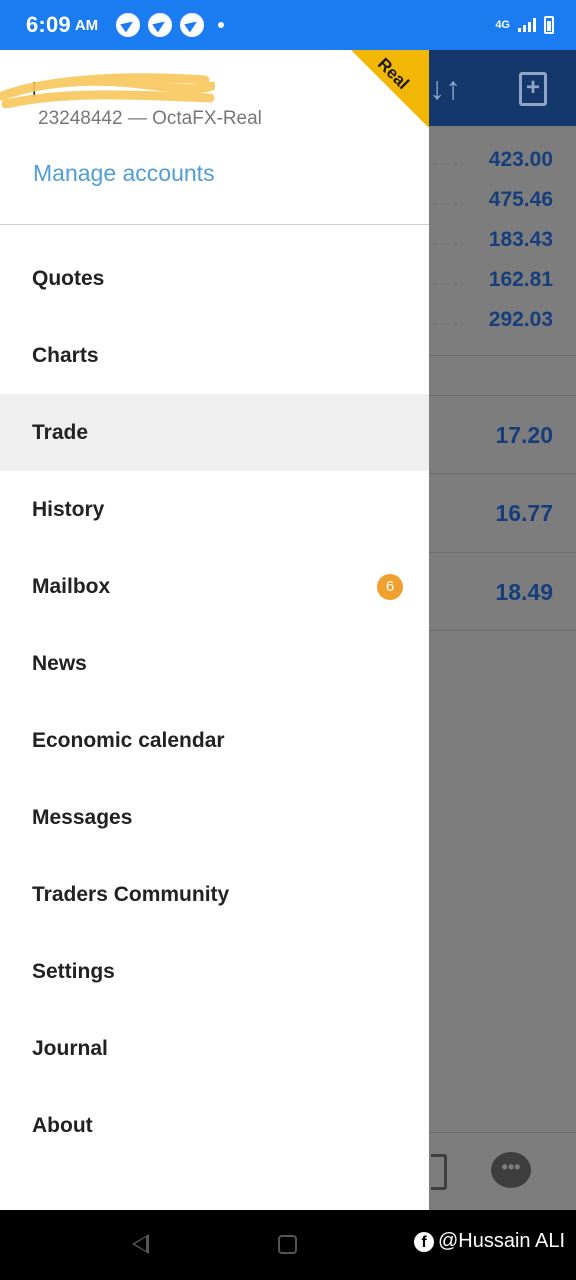  What do you see at coordinates (214, 663) in the screenshot?
I see `menu-item-news: News` at bounding box center [214, 663].